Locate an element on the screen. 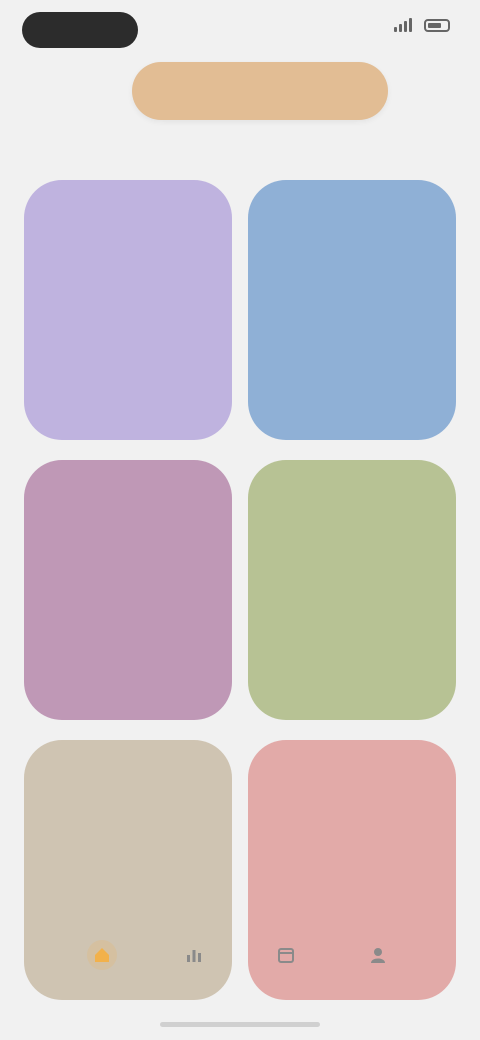  calendar-icon is located at coordinates (286, 955).